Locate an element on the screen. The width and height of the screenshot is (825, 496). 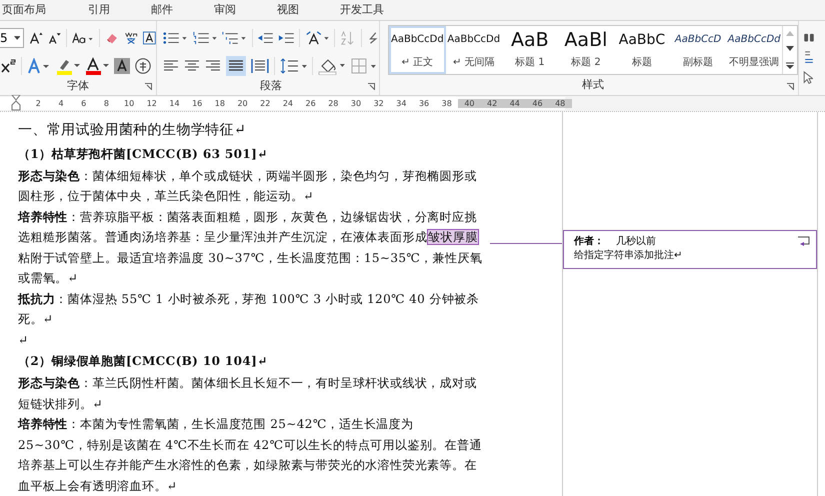
scroll-down-icon is located at coordinates (790, 49).